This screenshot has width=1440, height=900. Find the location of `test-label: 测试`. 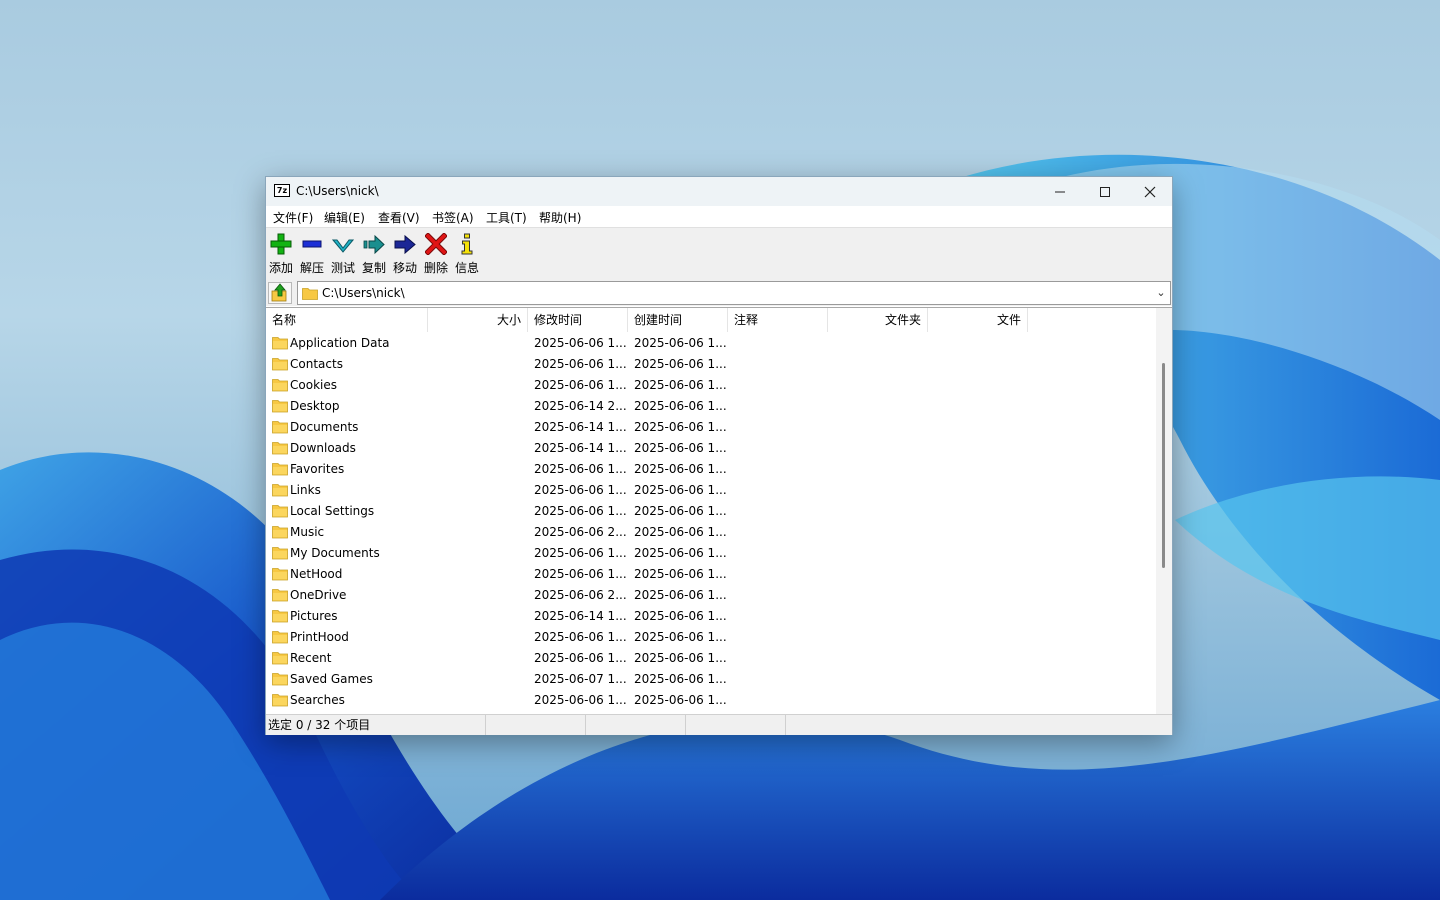

test-label: 测试 is located at coordinates (342, 268).